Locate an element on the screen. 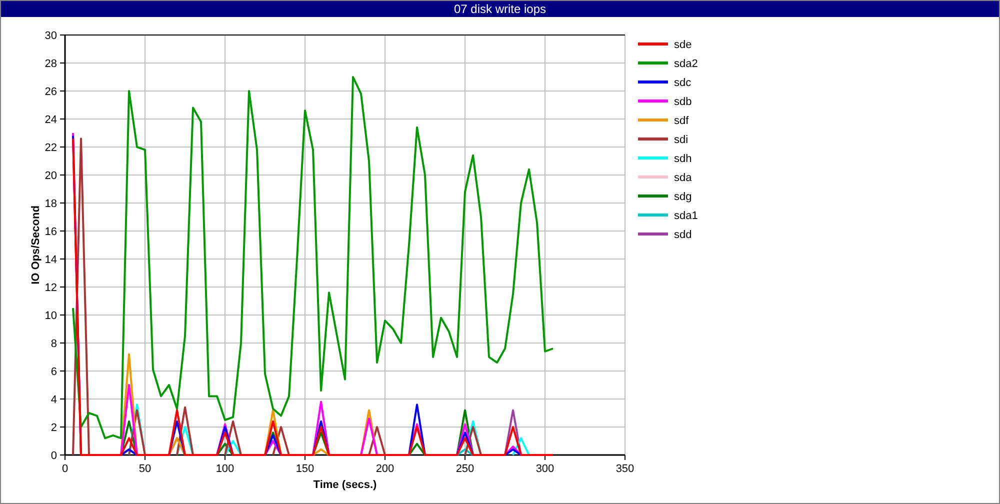  axis-tick-label: 4 is located at coordinates (53, 400).